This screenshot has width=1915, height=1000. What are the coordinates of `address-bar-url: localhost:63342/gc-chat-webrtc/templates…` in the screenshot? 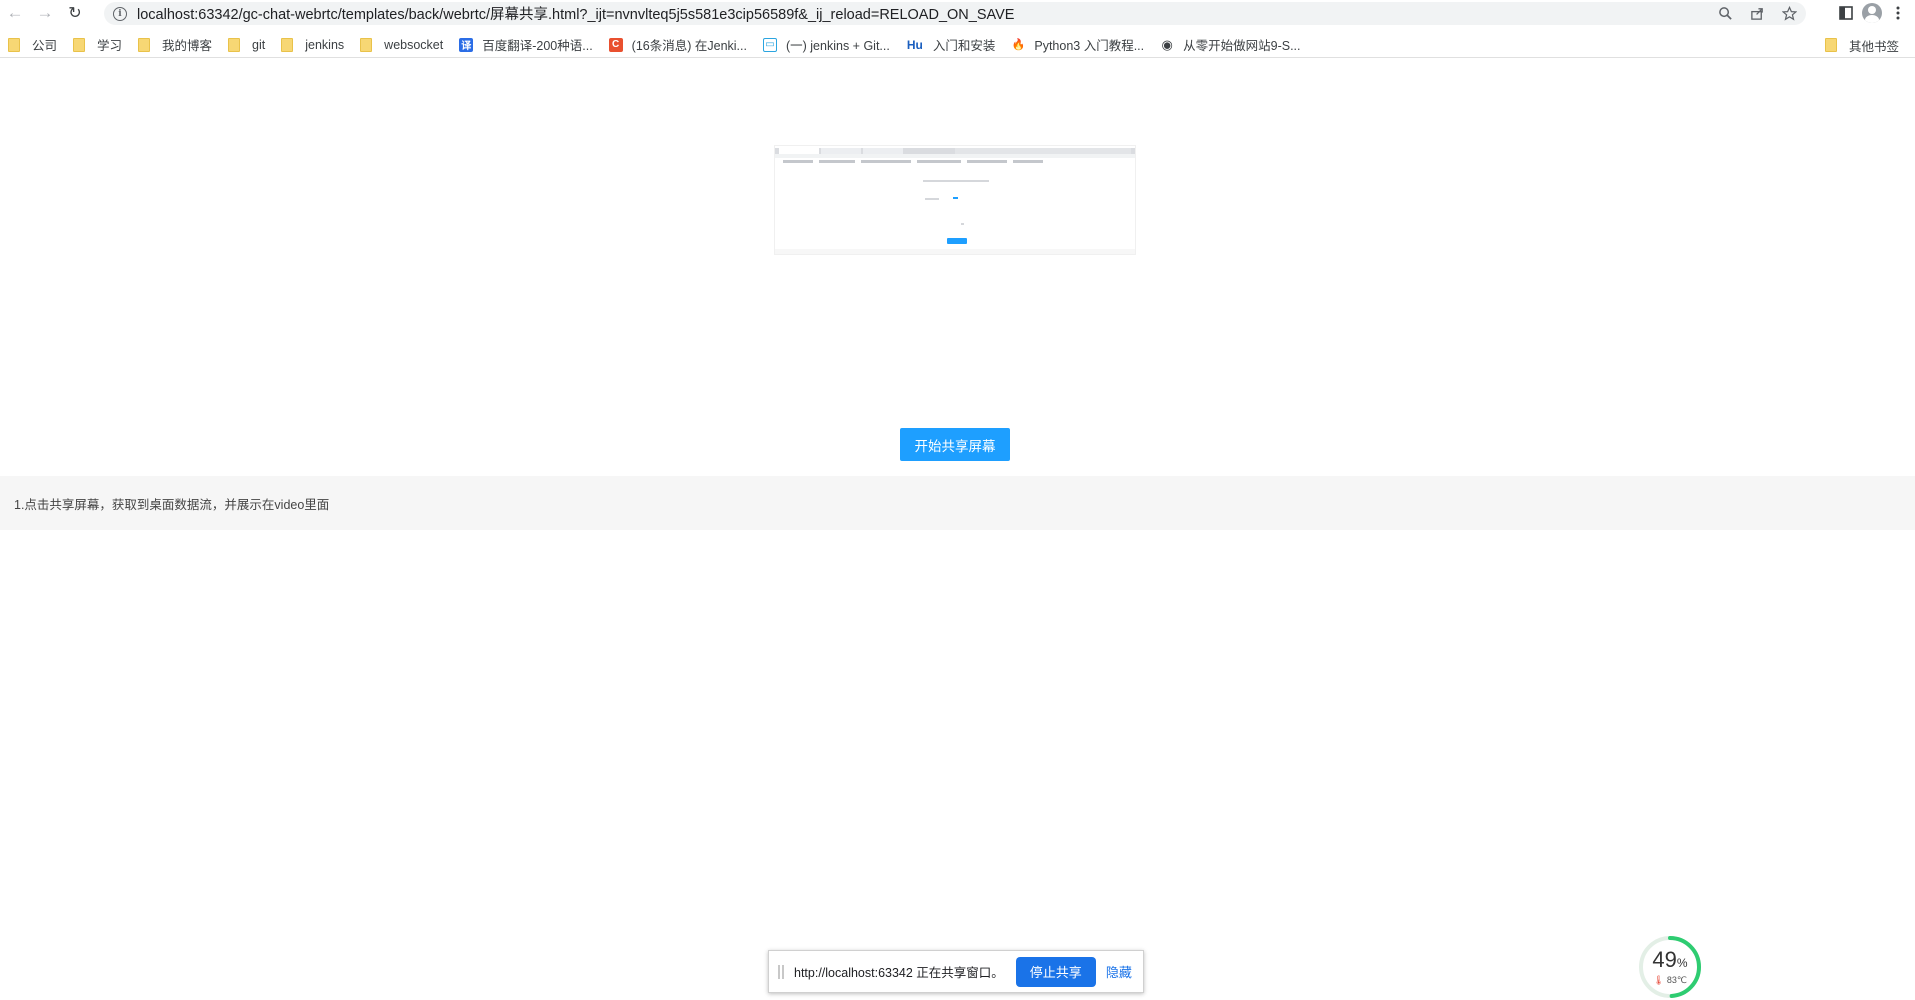 It's located at (575, 13).